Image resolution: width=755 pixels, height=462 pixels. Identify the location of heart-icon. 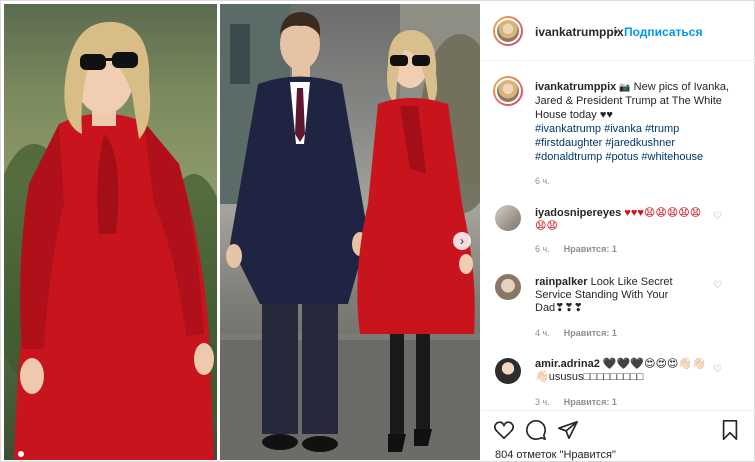
(504, 430).